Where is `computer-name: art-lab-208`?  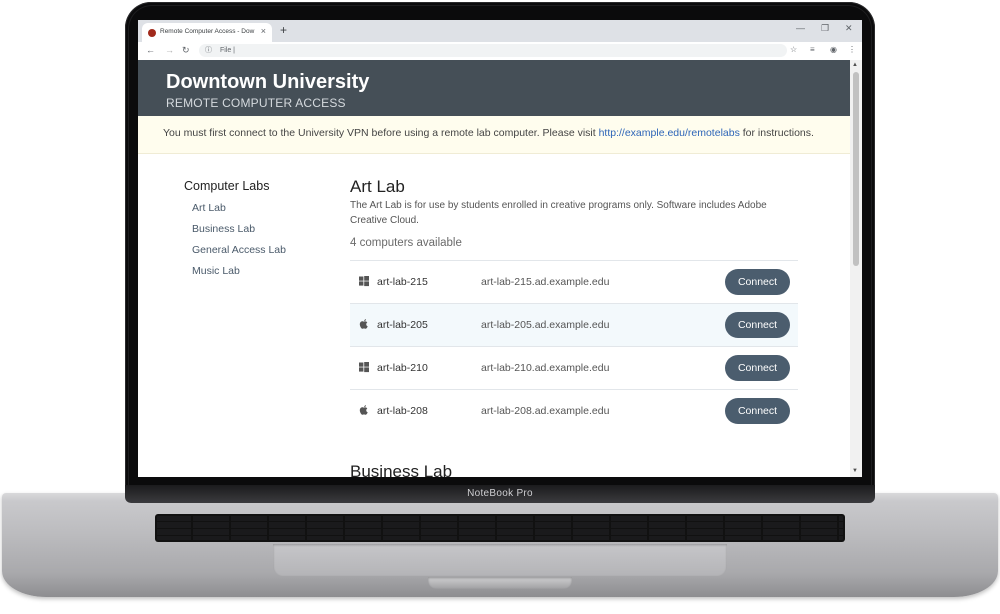 computer-name: art-lab-208 is located at coordinates (402, 411).